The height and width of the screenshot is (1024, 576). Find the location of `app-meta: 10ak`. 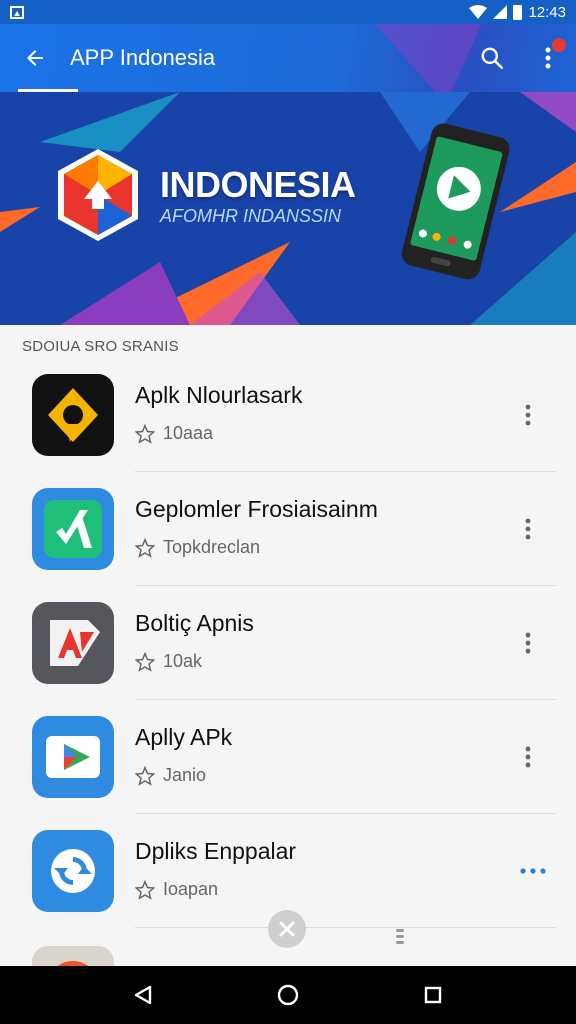

app-meta: 10ak is located at coordinates (183, 661).